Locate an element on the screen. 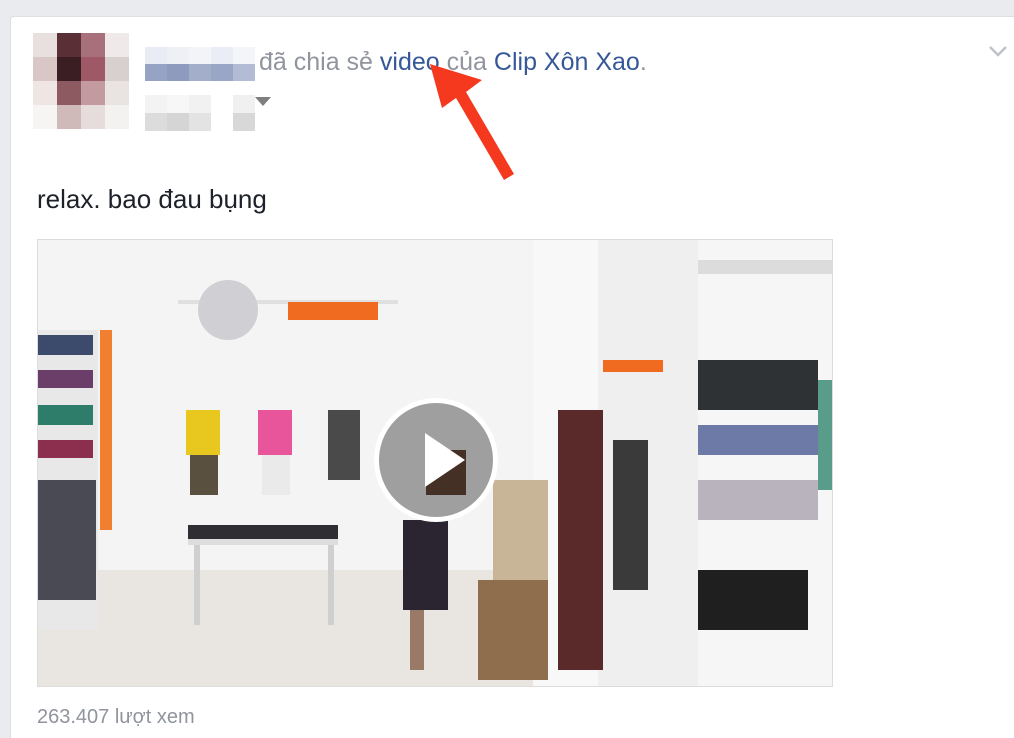  post-message-line: relax. bao đau bụng is located at coordinates (152, 199).